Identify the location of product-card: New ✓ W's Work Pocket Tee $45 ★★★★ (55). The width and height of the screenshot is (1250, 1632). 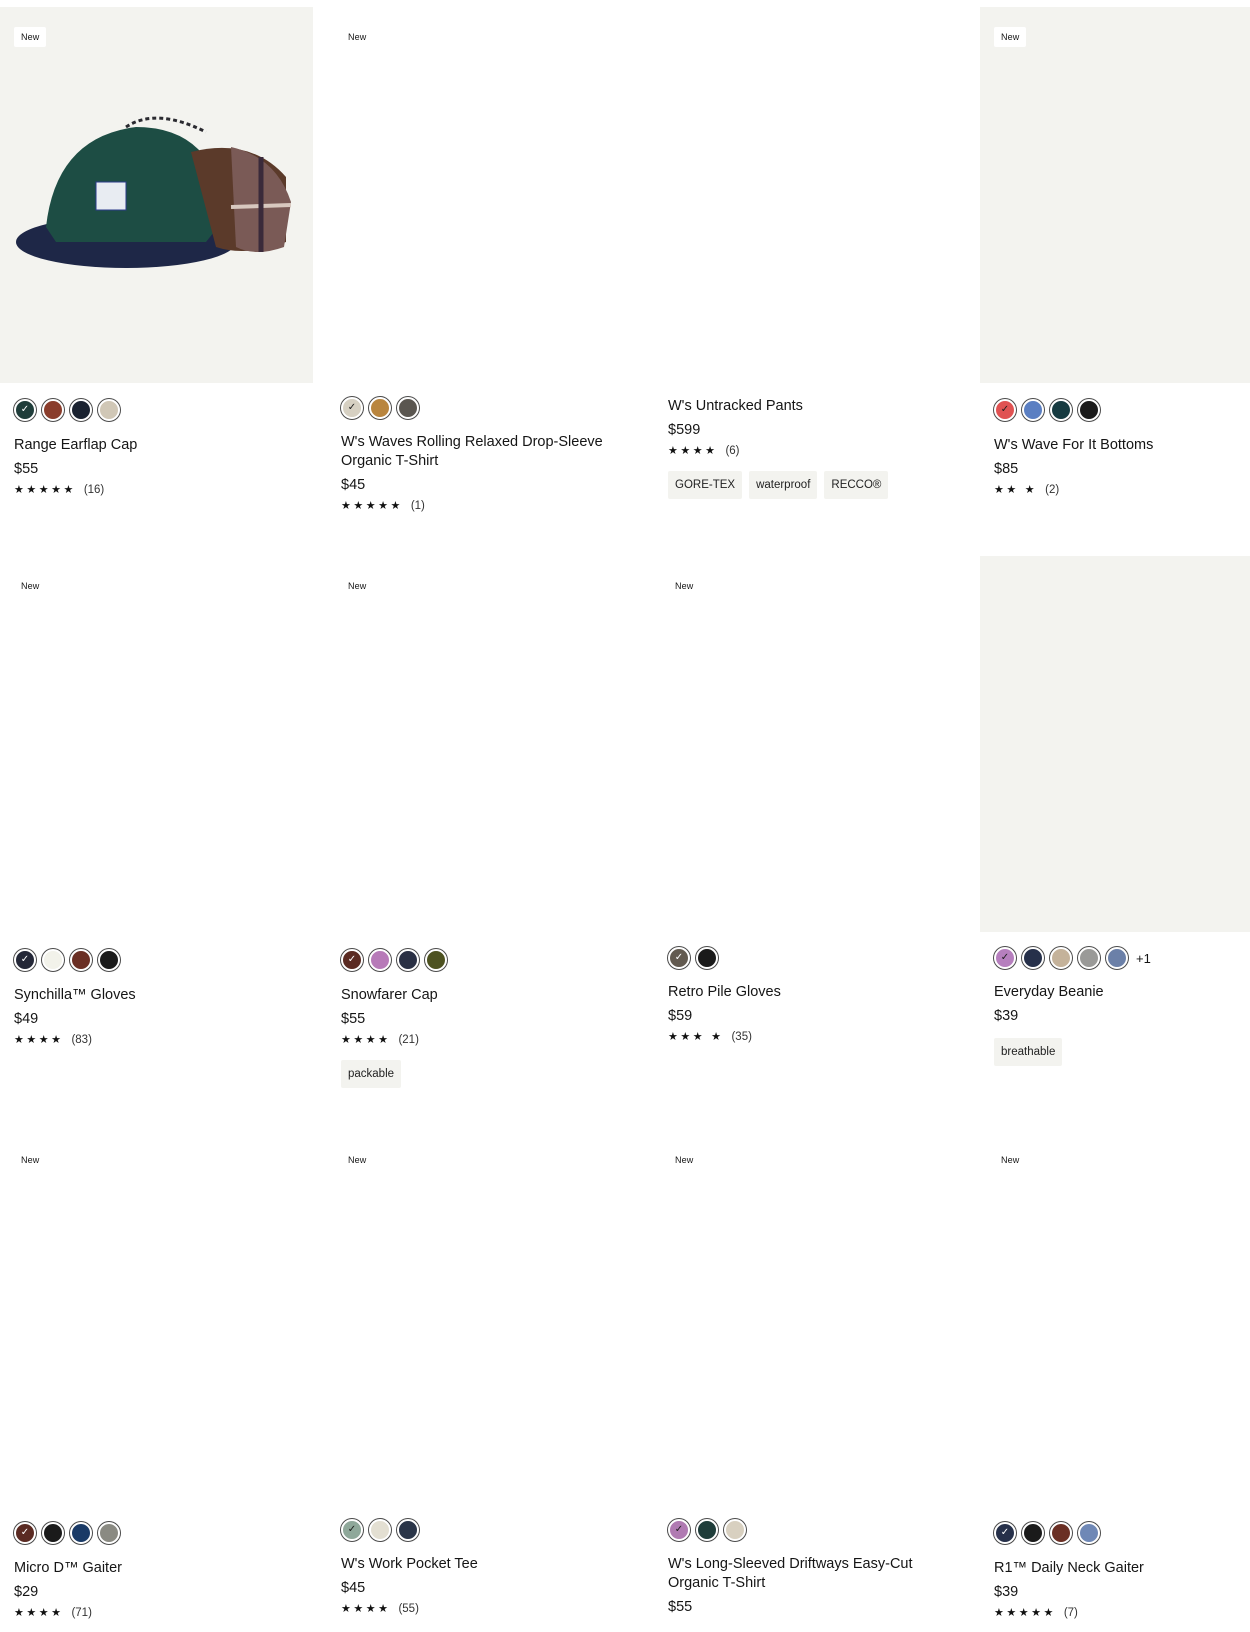
(483, 1372).